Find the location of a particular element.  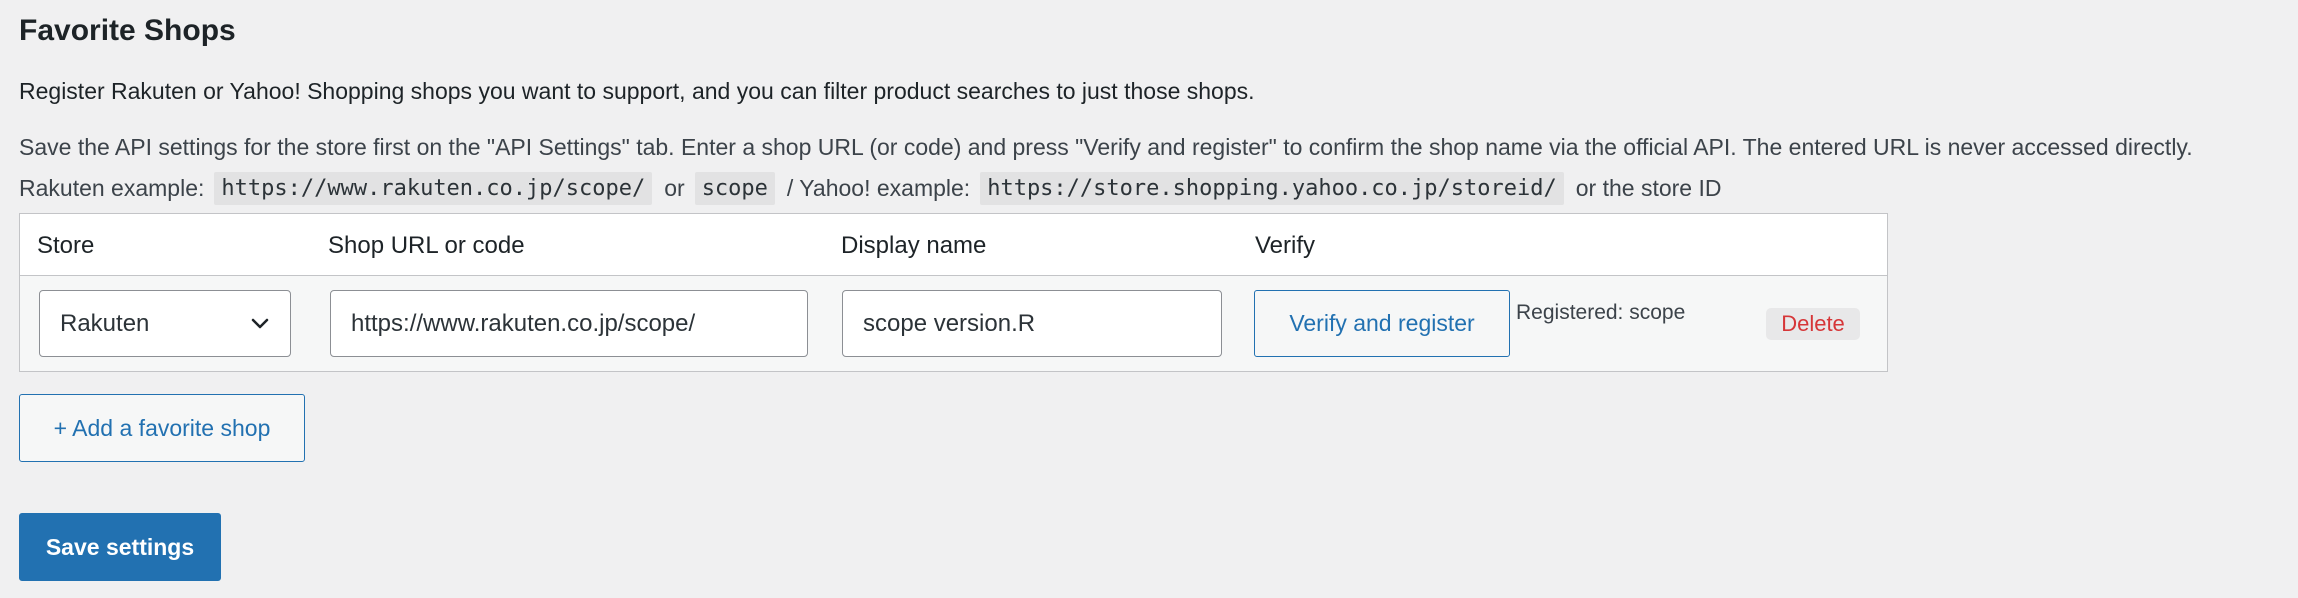

or-label: or is located at coordinates (674, 188).